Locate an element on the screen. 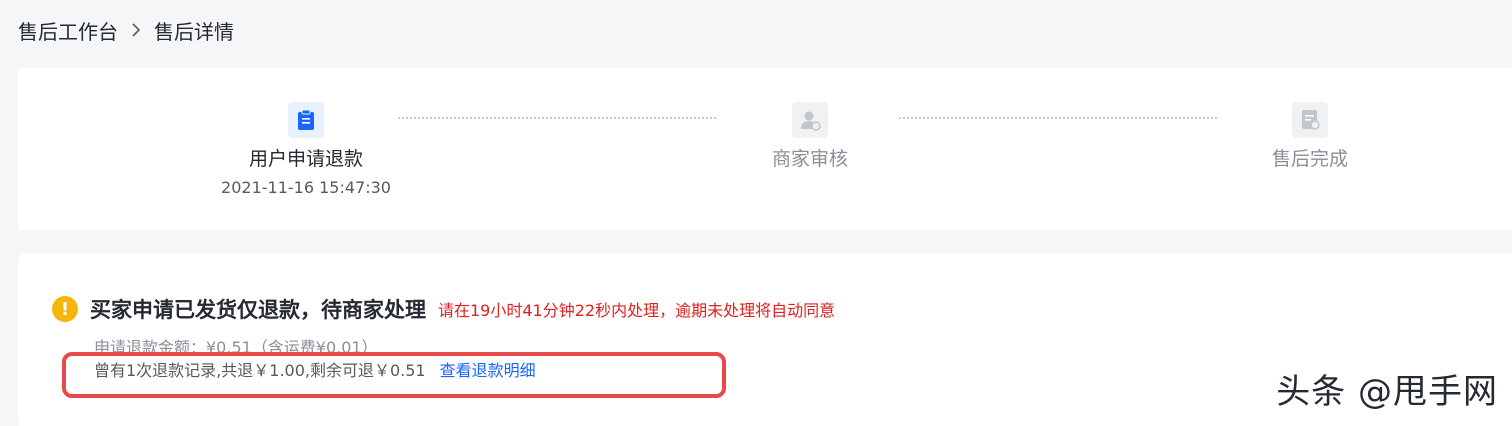 The image size is (1512, 426). clipboard-icon is located at coordinates (306, 120).